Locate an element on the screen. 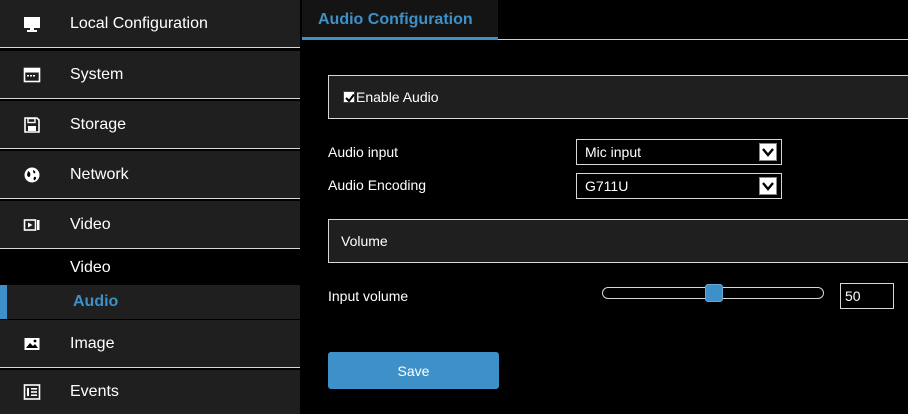 The width and height of the screenshot is (908, 414). video-camera-icon is located at coordinates (32, 225).